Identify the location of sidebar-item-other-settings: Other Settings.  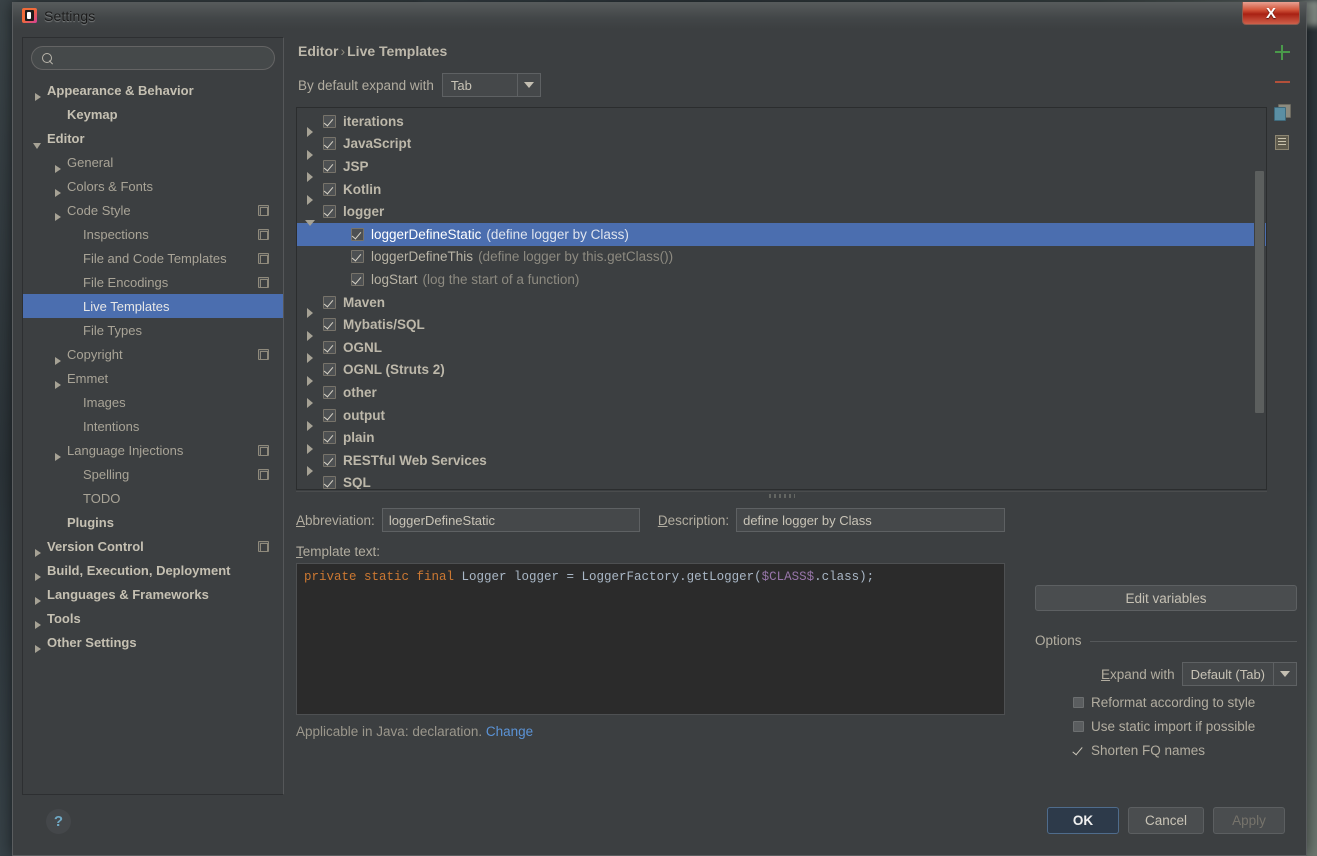
(153, 642).